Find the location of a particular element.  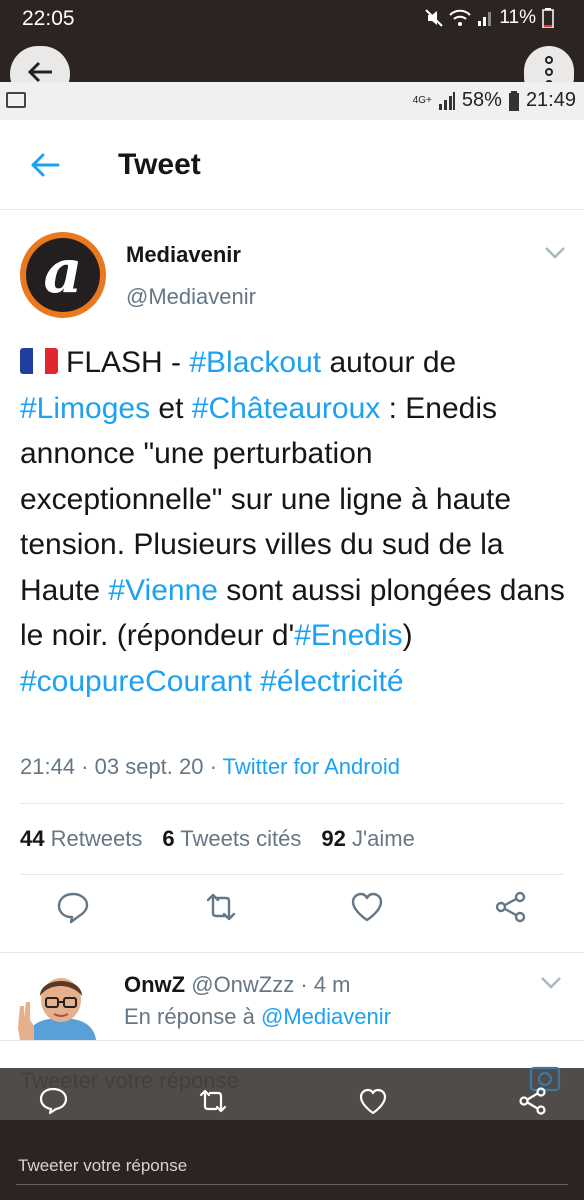

quotes-count: 6 is located at coordinates (168, 838).